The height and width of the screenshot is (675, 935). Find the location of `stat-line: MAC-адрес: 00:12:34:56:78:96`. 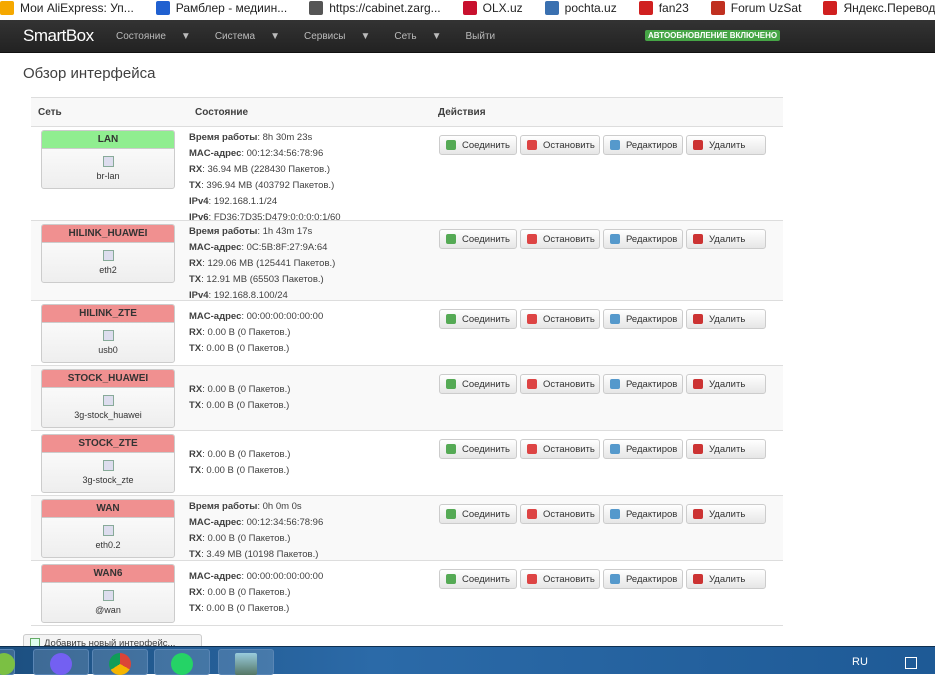

stat-line: MAC-адрес: 00:12:34:56:78:96 is located at coordinates (256, 153).